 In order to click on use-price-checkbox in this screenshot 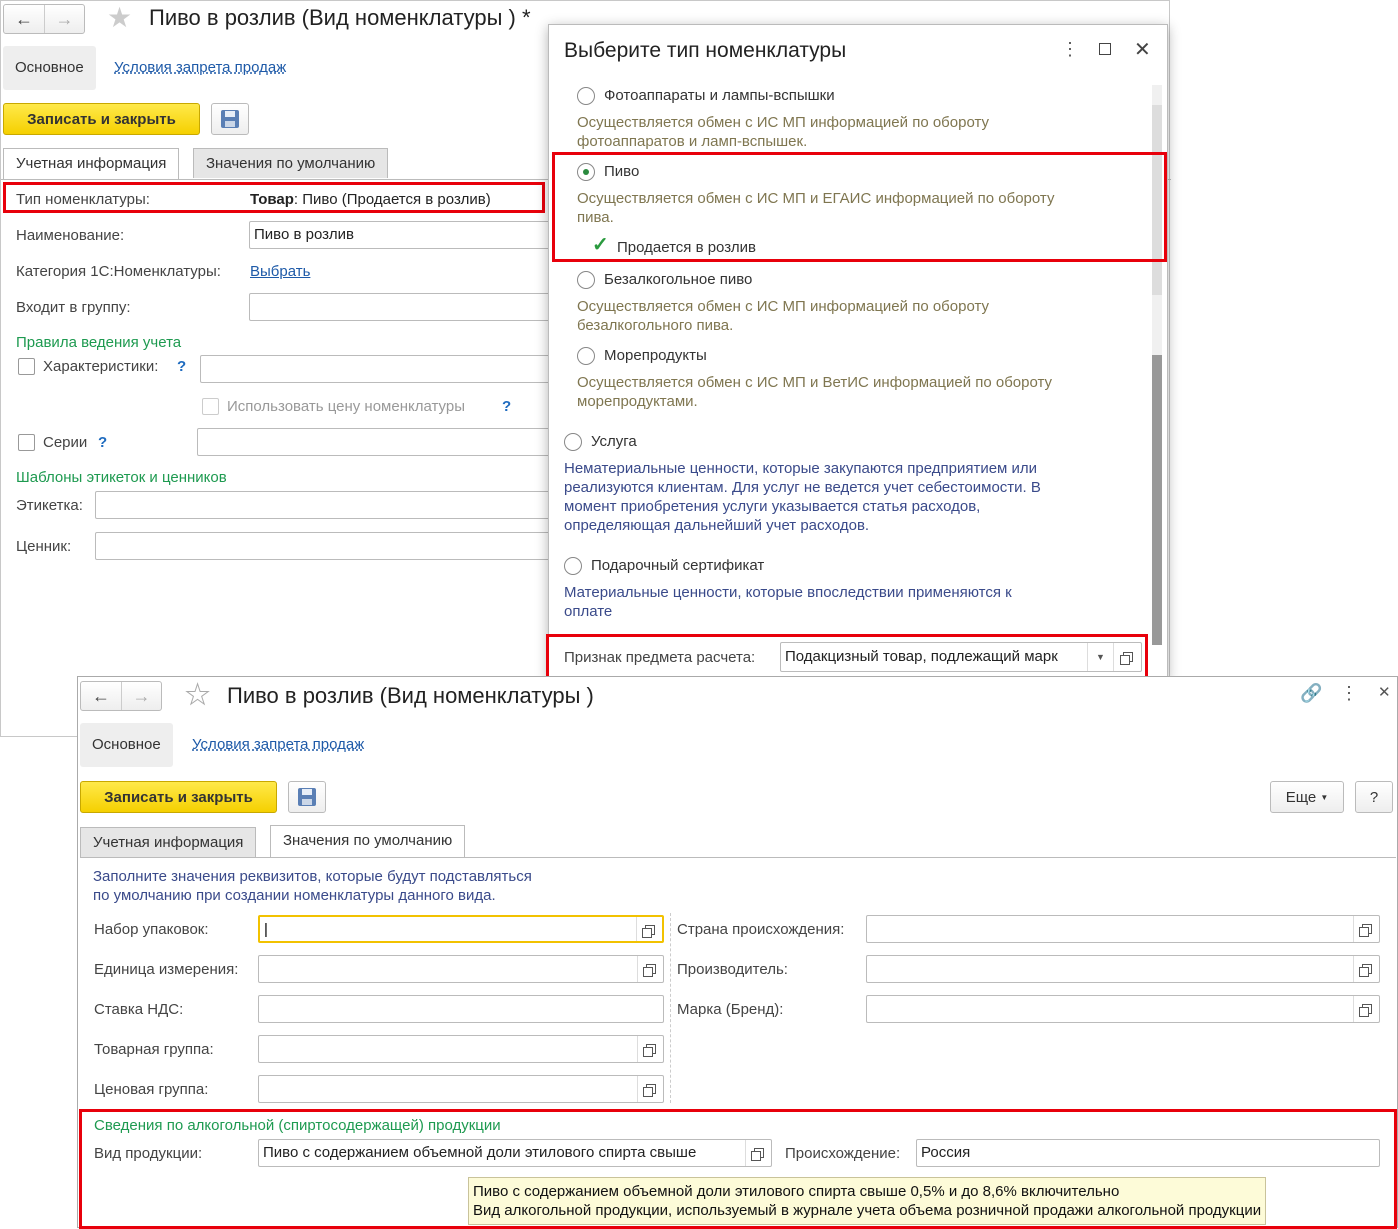, I will do `click(210, 406)`.